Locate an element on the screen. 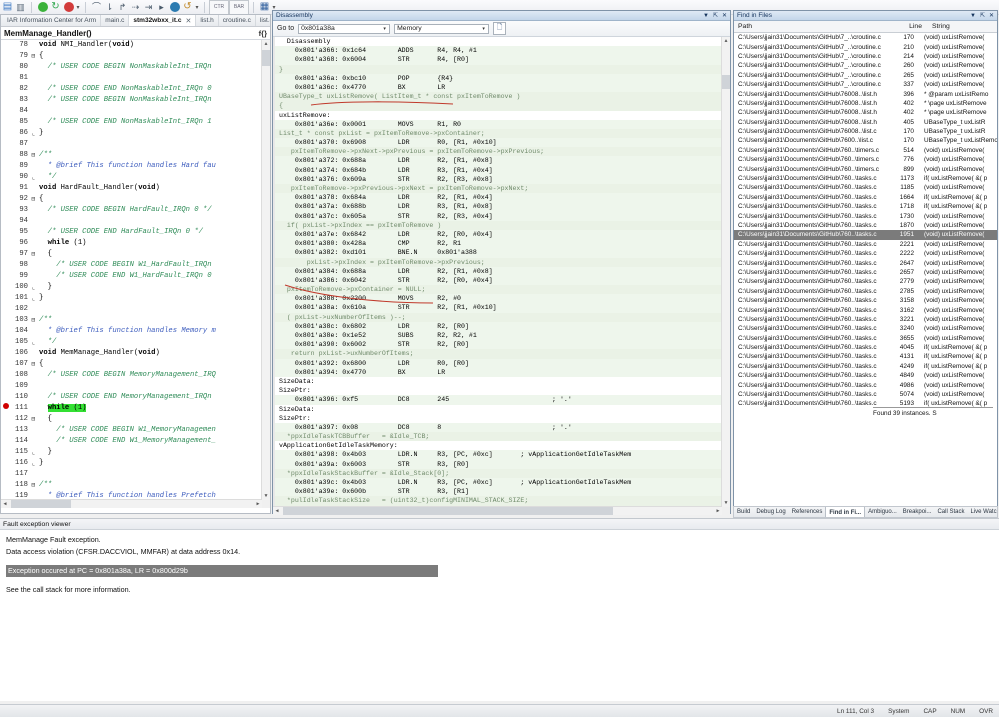 The height and width of the screenshot is (717, 999). go-icon: ▸ is located at coordinates (161, 7).